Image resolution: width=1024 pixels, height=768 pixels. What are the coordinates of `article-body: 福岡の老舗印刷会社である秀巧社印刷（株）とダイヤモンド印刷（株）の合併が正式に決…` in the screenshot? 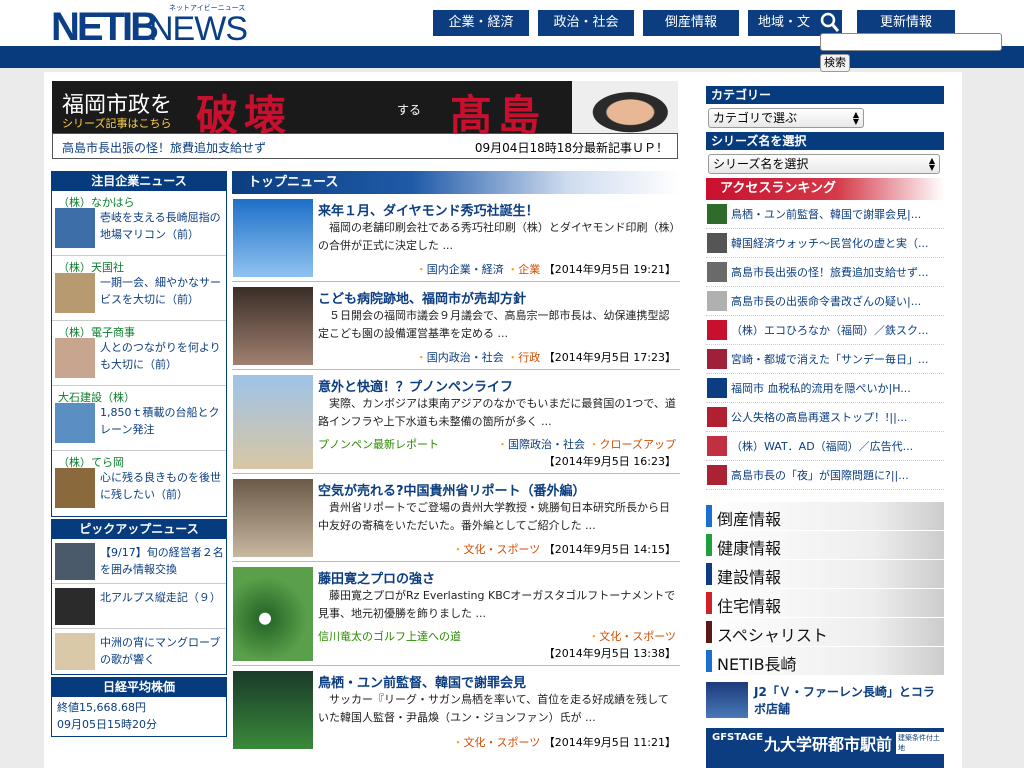 It's located at (497, 236).